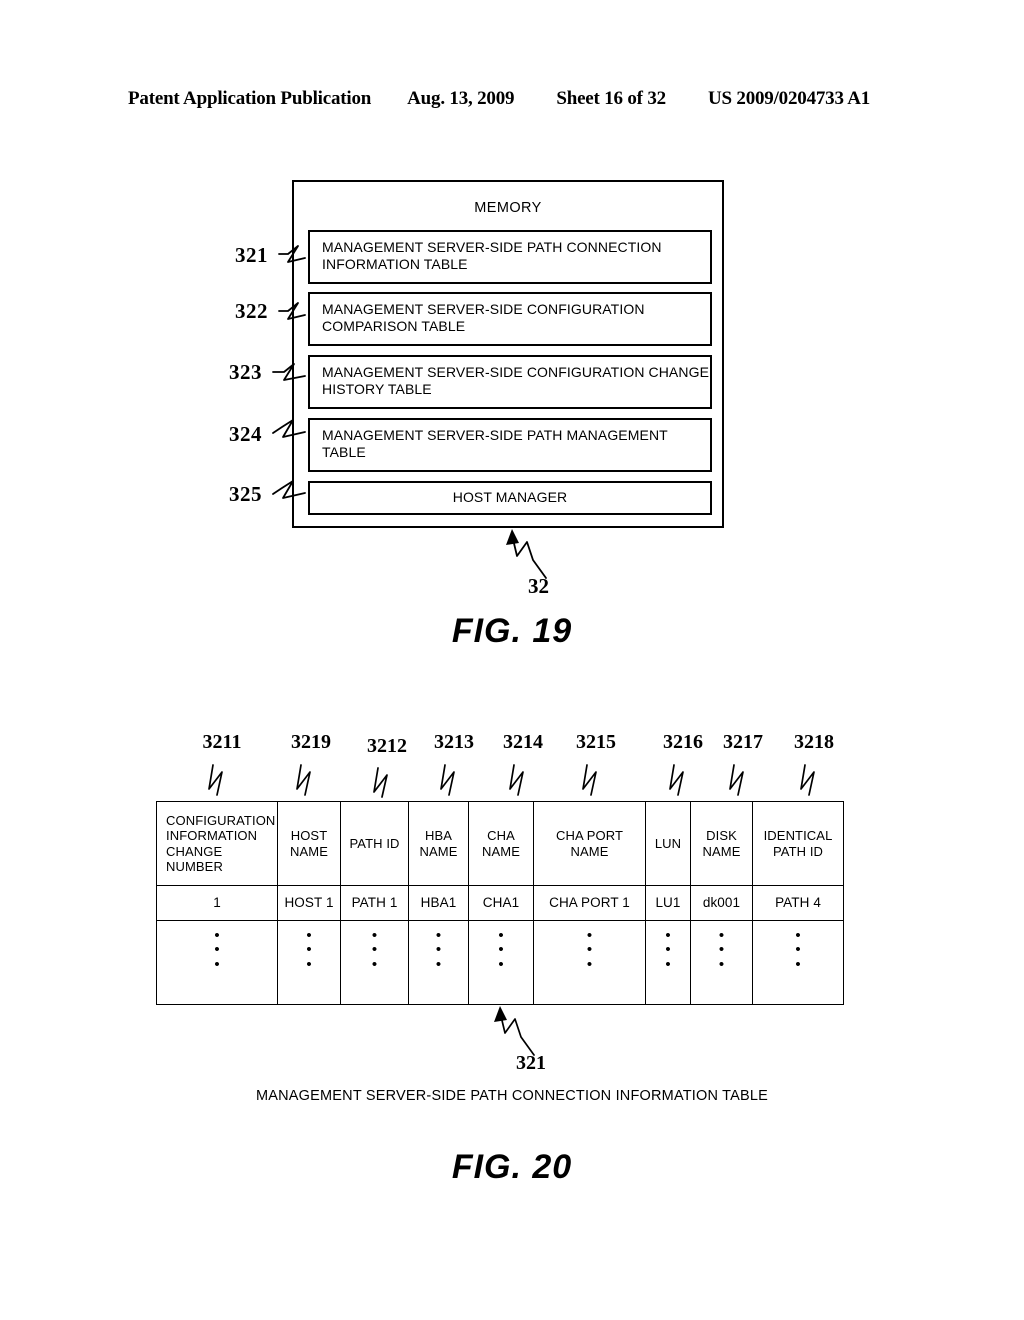 The height and width of the screenshot is (1320, 1024). I want to click on figure-20-label: FIG. 20, so click(512, 1167).